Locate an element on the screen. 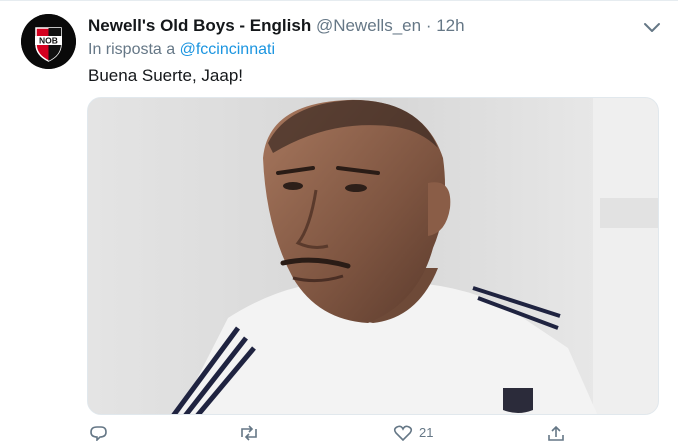 This screenshot has width=678, height=444. reply-button is located at coordinates (98, 433).